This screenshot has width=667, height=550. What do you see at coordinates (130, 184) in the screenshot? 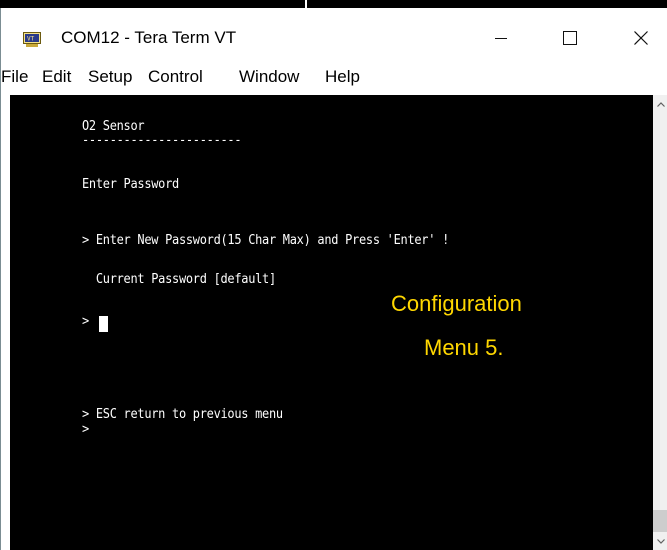
I see `terminal-line: Enter Password` at bounding box center [130, 184].